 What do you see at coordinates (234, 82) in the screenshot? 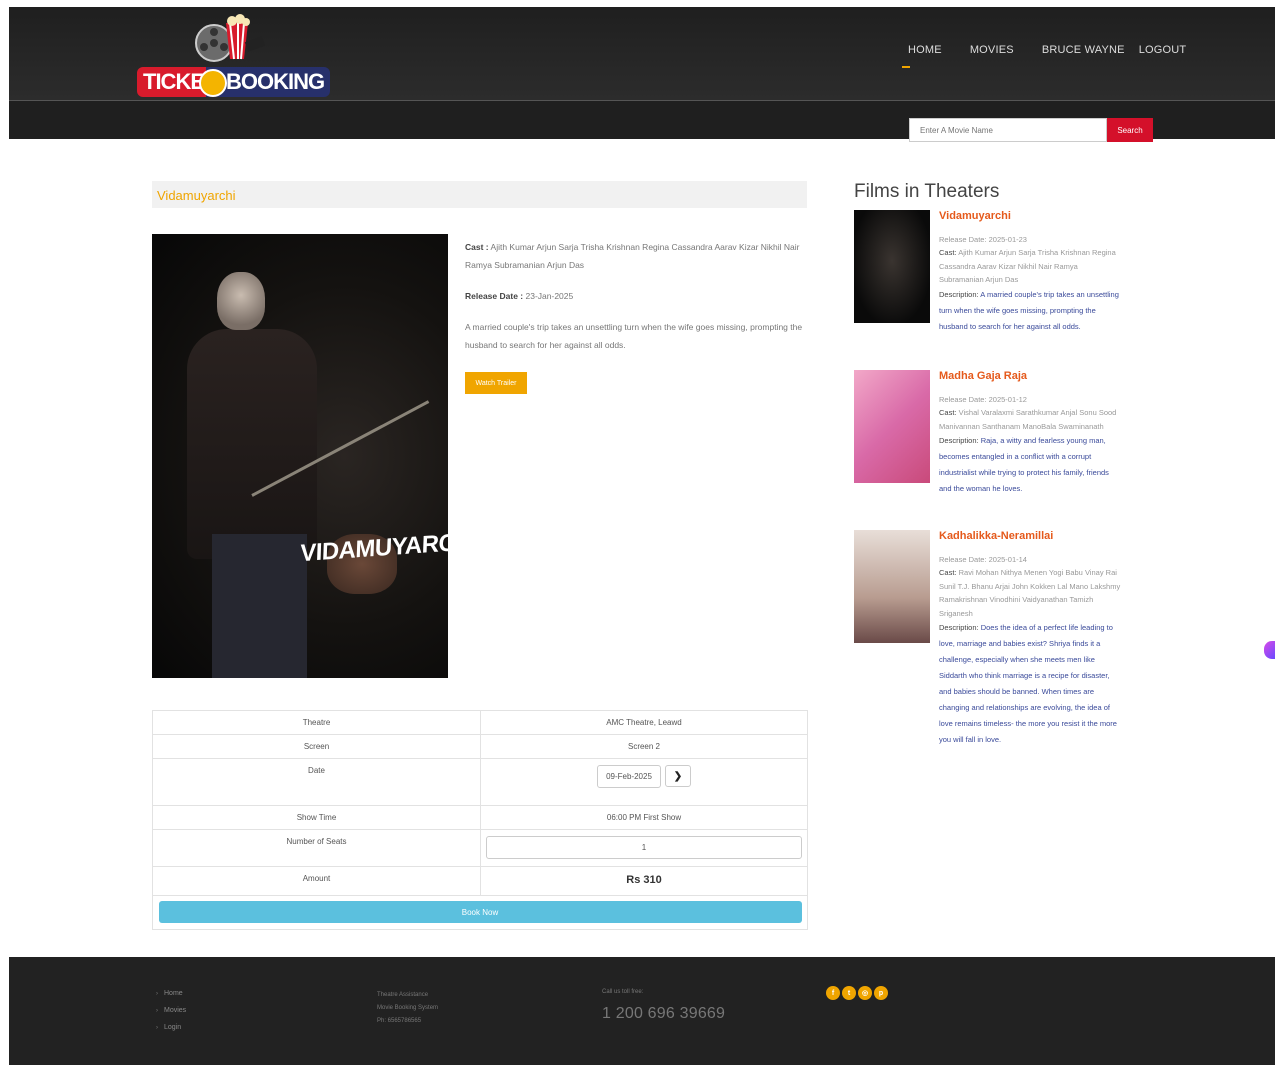
I see `logo-wordmark: TICKE BOOKING` at bounding box center [234, 82].